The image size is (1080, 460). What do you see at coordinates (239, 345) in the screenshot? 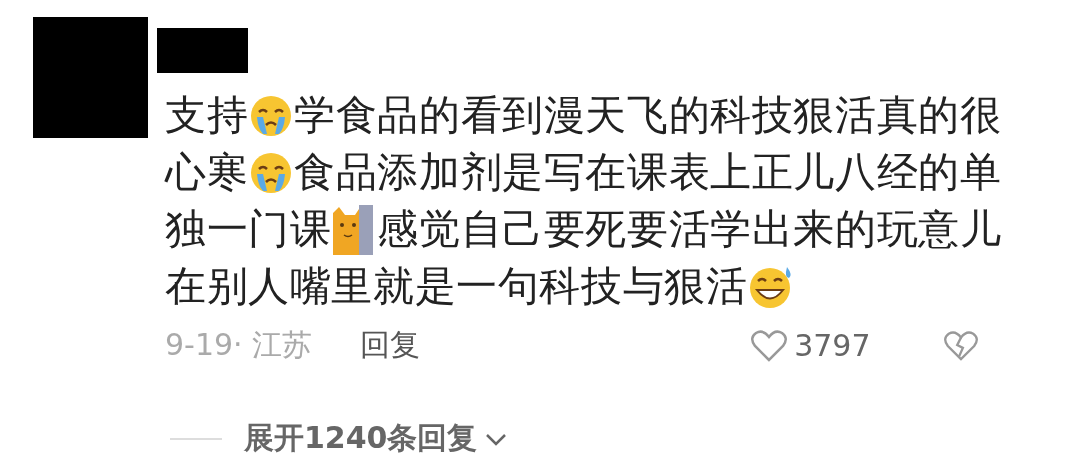
I see `date-location: 9-19· 江苏` at bounding box center [239, 345].